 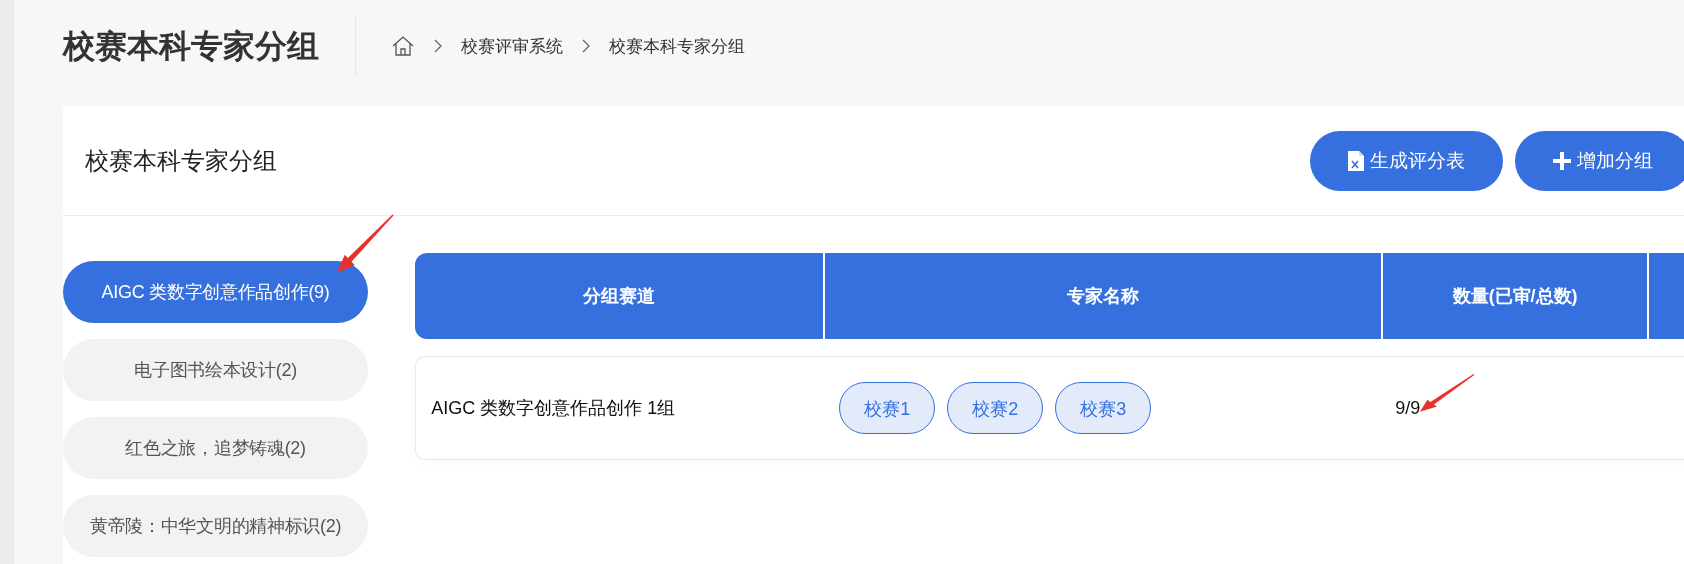 I want to click on column-header: 专家名称, so click(x=1103, y=296).